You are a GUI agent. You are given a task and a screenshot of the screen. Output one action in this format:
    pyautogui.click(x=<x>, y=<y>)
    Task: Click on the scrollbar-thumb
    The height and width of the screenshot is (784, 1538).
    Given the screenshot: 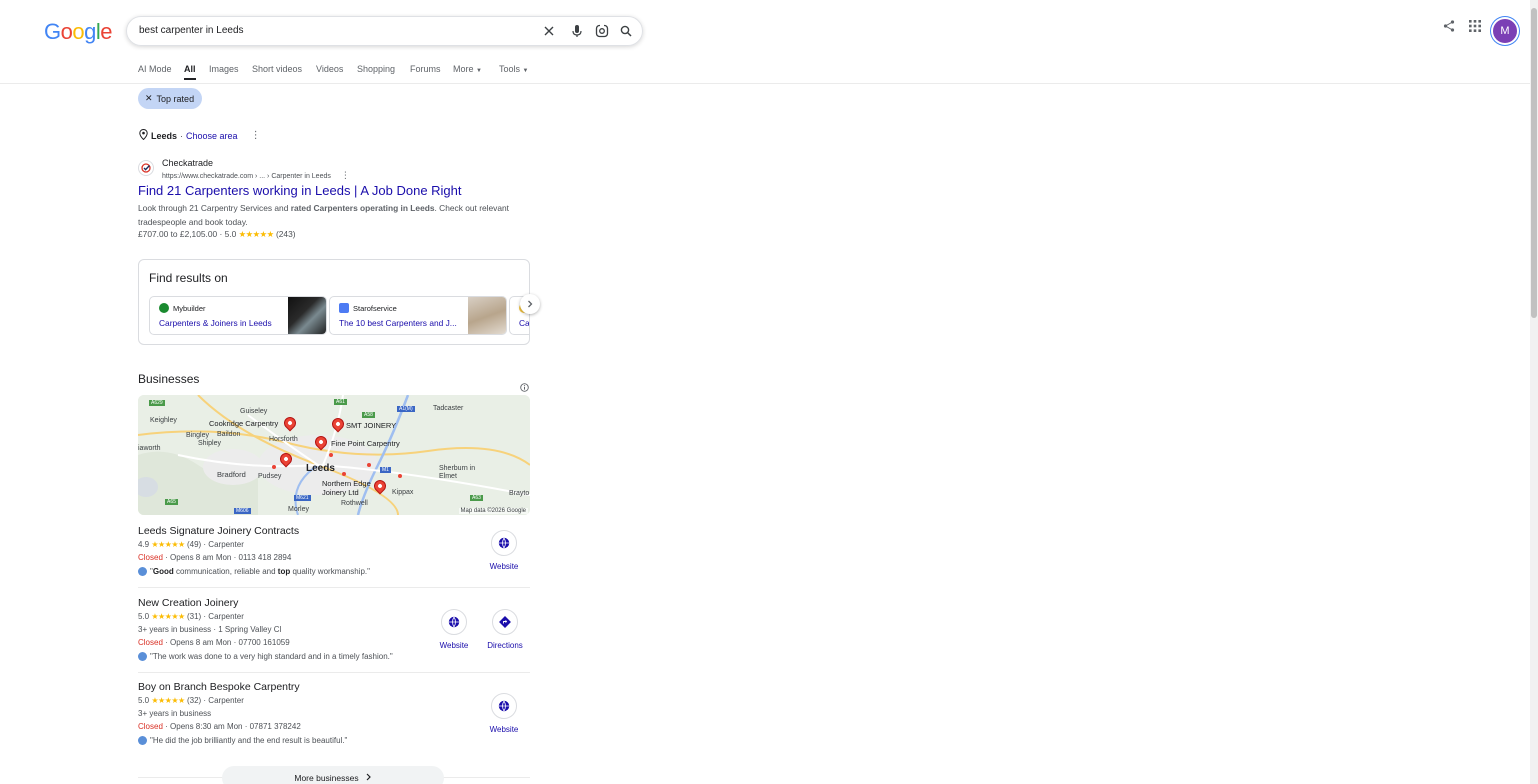 What is the action you would take?
    pyautogui.click(x=1534, y=163)
    